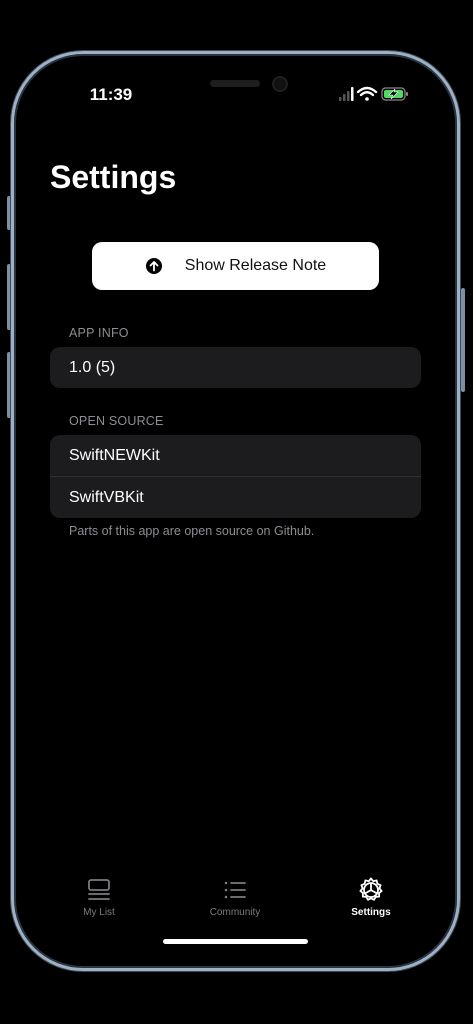 The height and width of the screenshot is (1024, 473). I want to click on app-info-header: APP INFO, so click(99, 333).